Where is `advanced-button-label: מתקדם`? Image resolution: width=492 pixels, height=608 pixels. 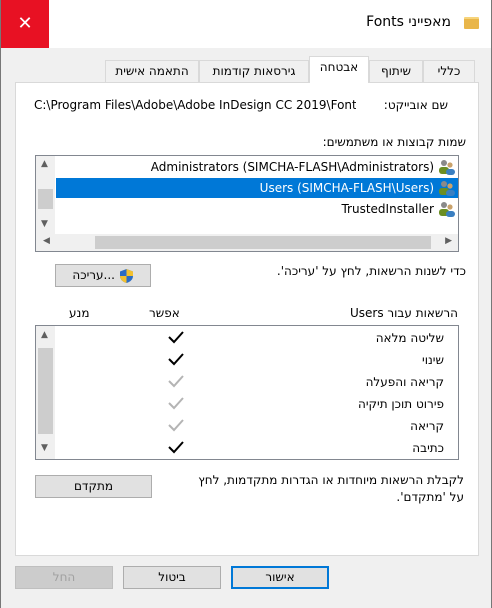 advanced-button-label: מתקדם is located at coordinates (93, 486).